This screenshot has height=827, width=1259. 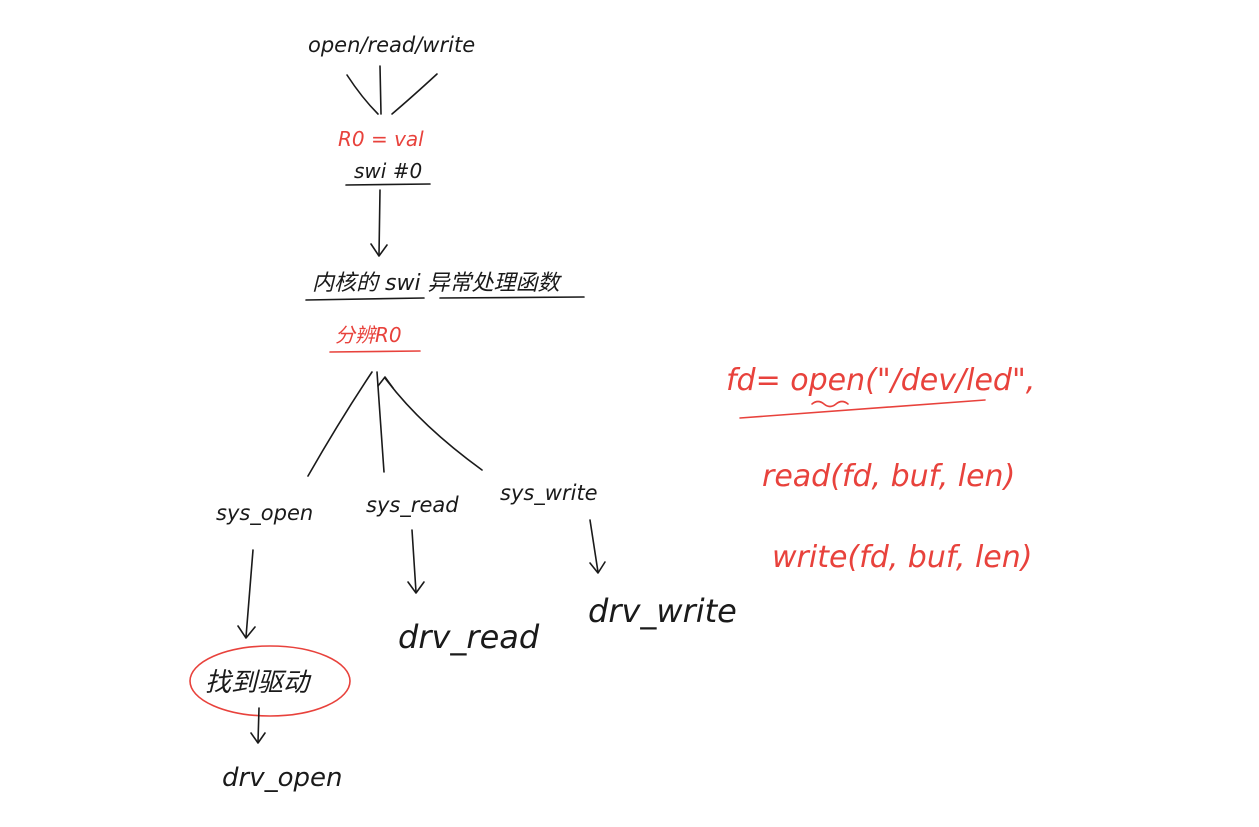 I want to click on arrow-sys-open, so click(x=246, y=594).